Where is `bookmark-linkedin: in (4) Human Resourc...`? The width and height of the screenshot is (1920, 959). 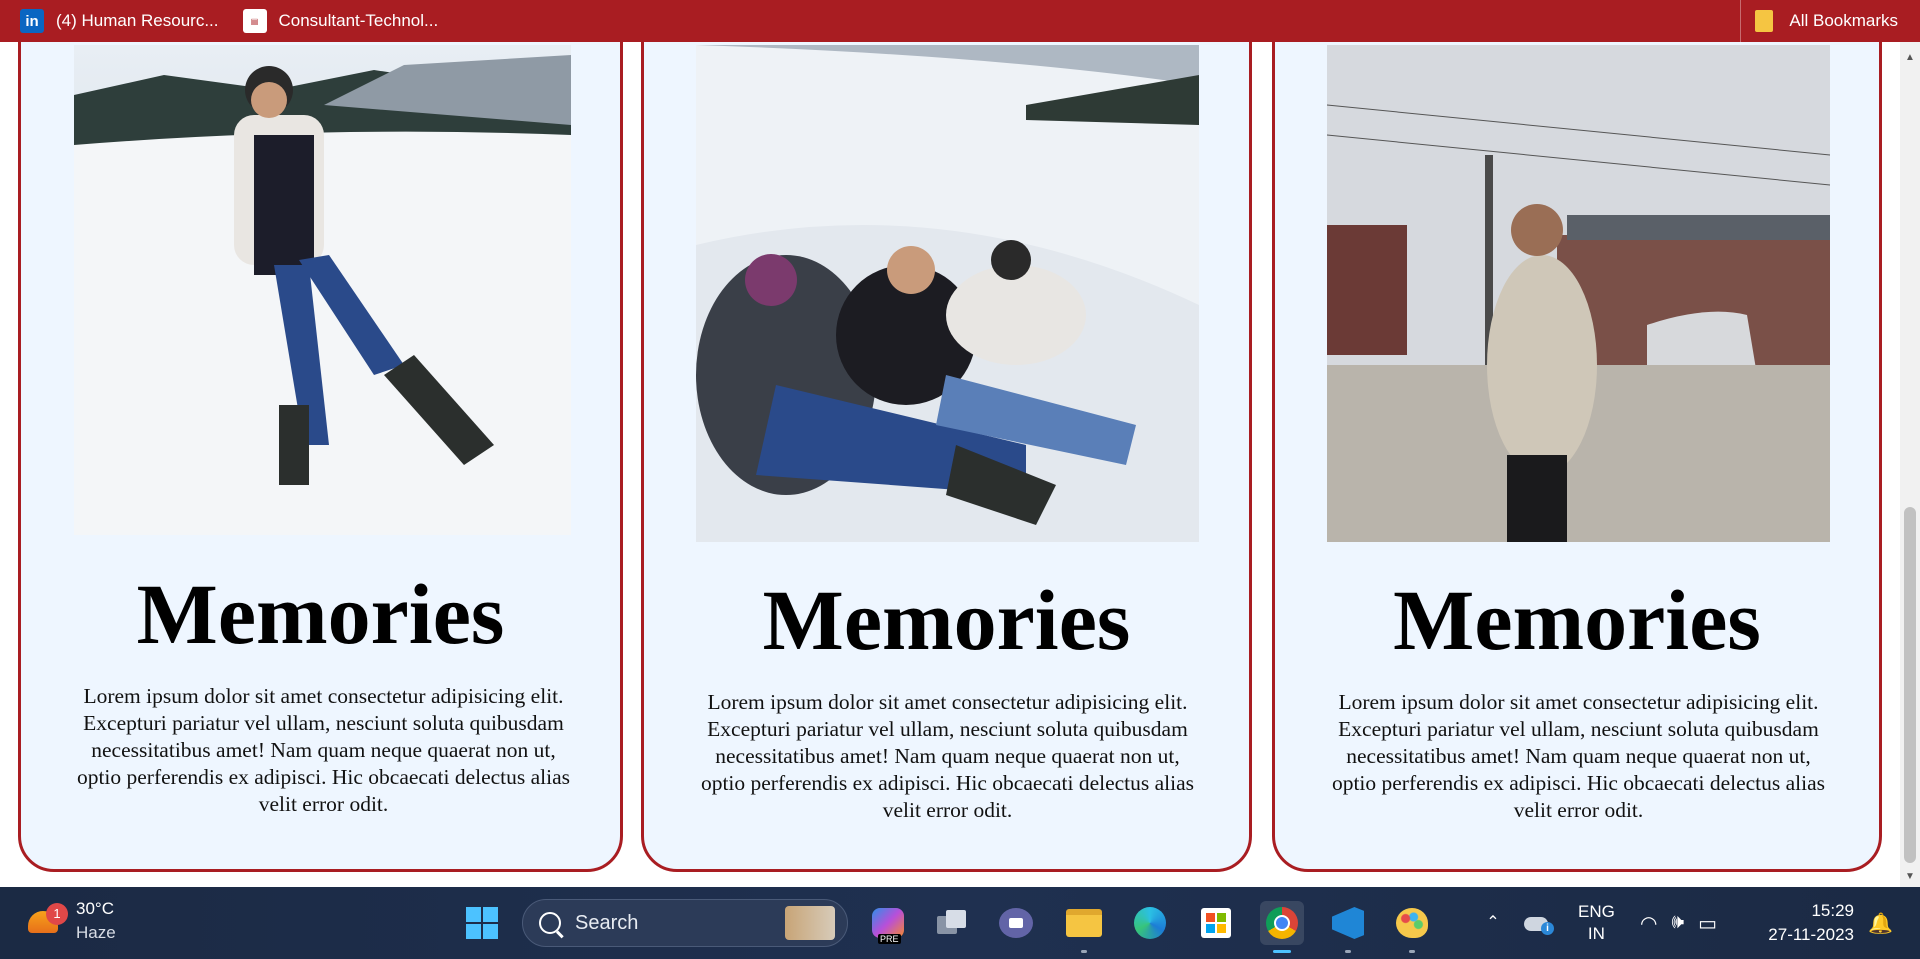 bookmark-linkedin: in (4) Human Resourc... is located at coordinates (115, 21).